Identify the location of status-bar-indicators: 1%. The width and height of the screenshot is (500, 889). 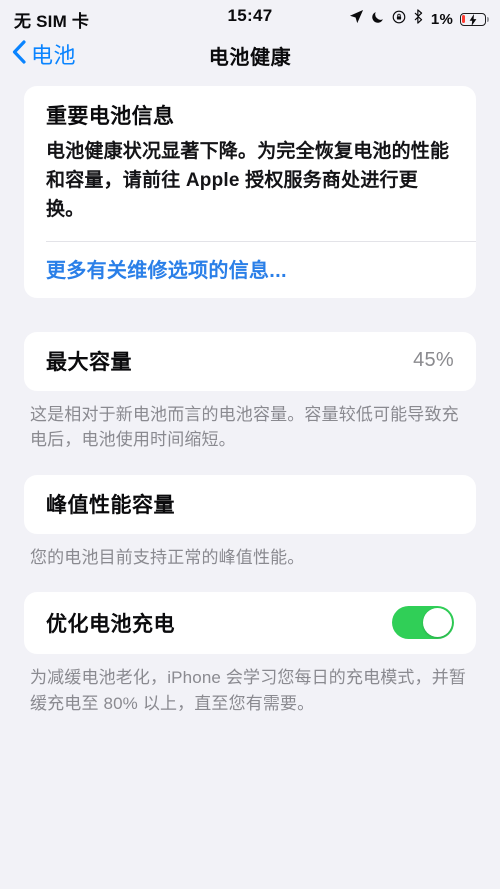
(419, 19).